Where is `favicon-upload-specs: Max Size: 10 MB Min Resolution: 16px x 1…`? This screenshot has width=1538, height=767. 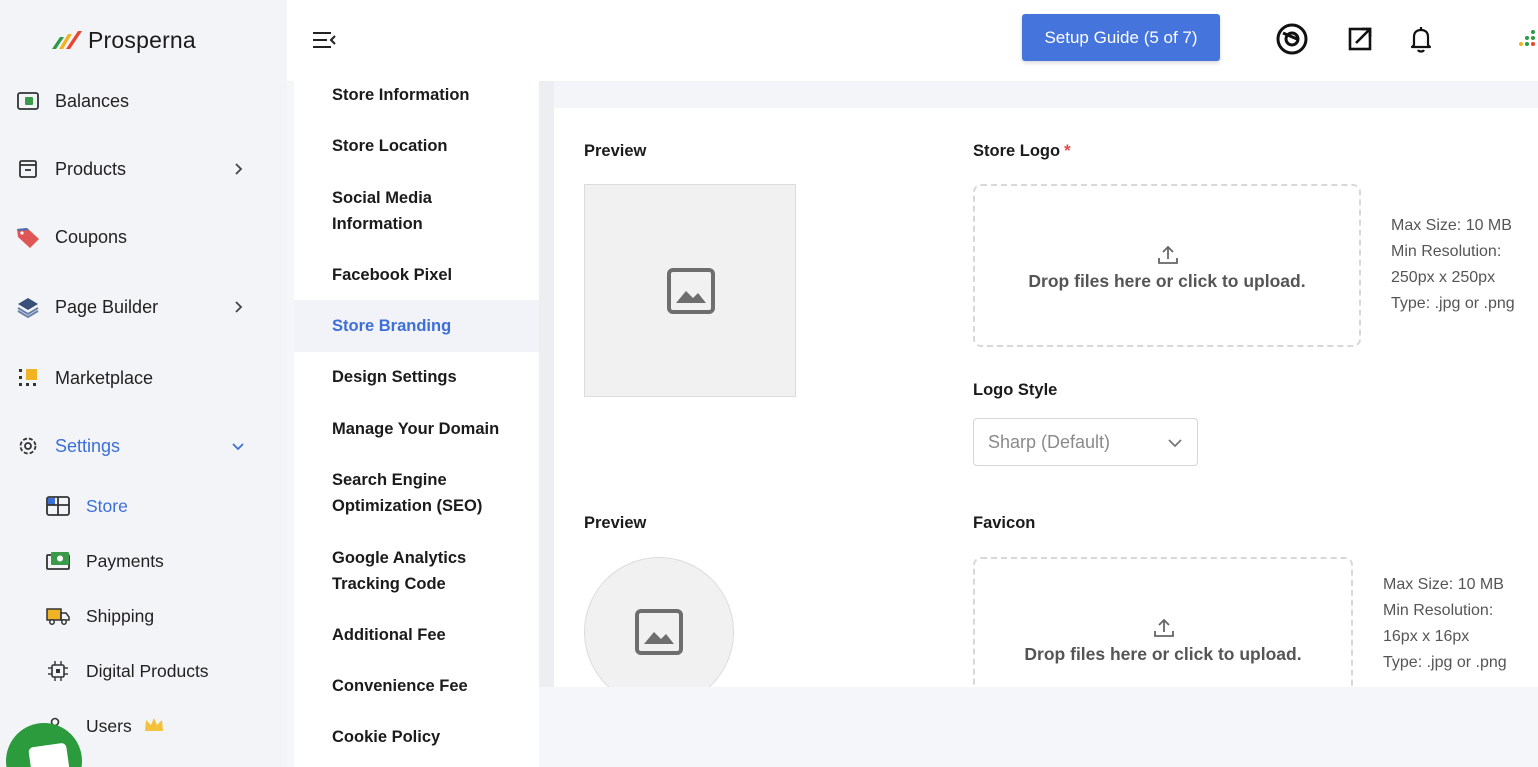 favicon-upload-specs: Max Size: 10 MB Min Resolution: 16px x 1… is located at coordinates (1445, 624).